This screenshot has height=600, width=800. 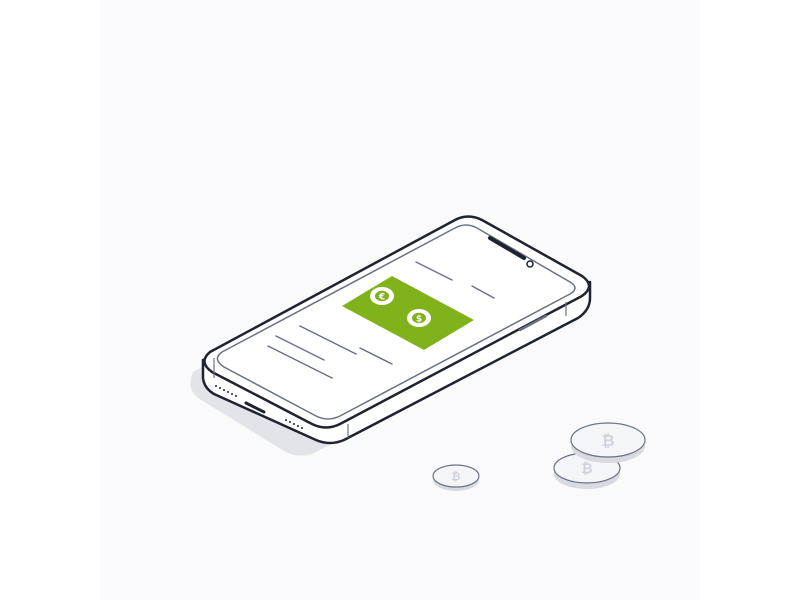 I want to click on dollar-icon: $, so click(x=419, y=318).